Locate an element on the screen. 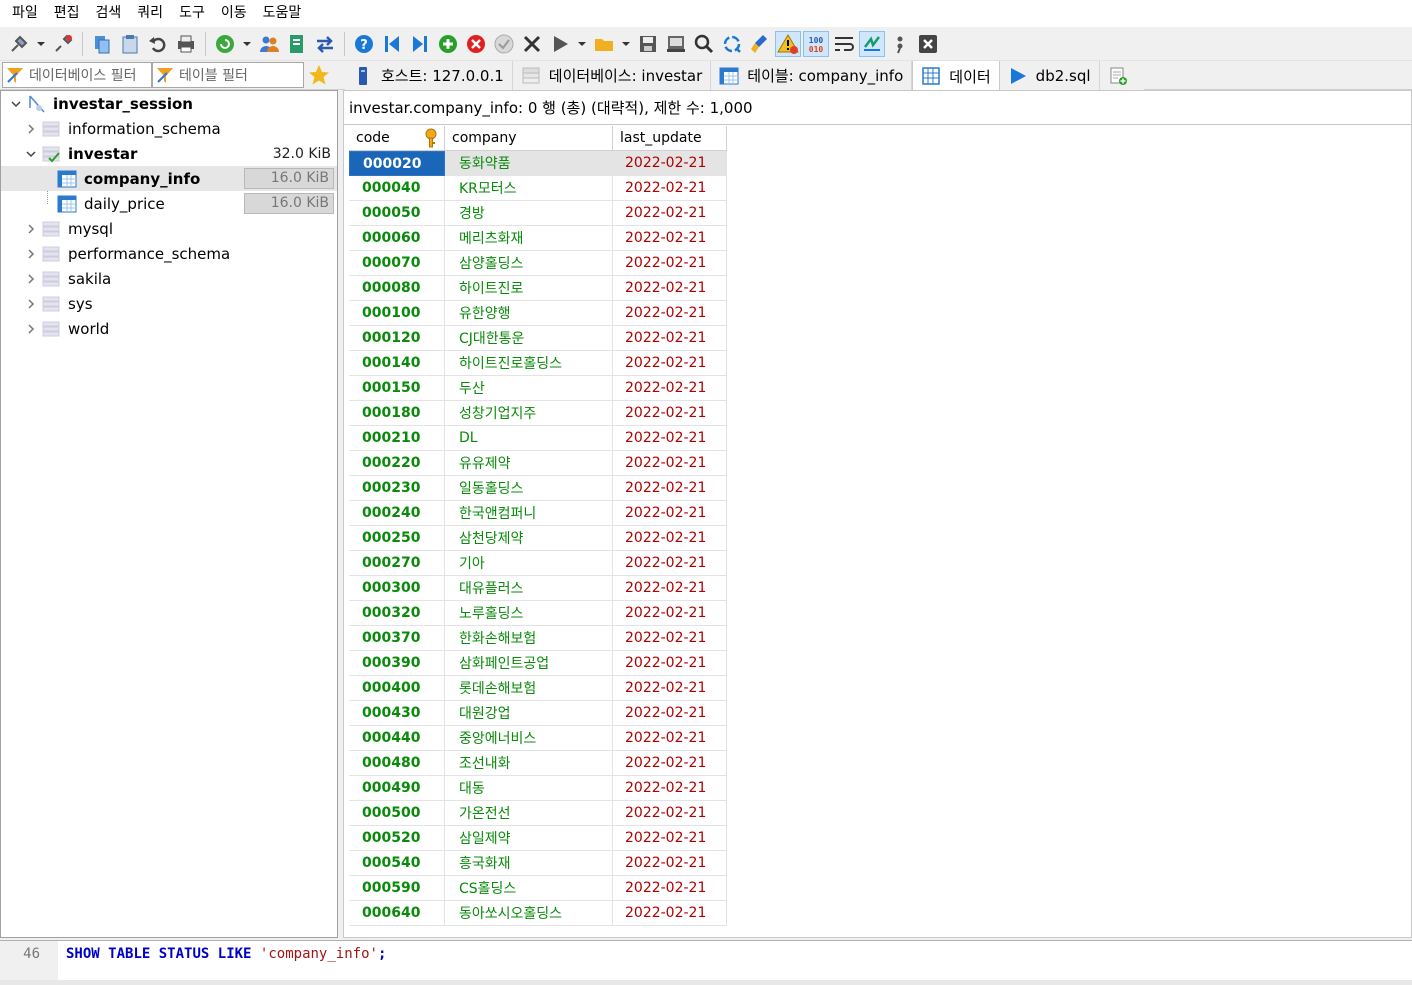 The width and height of the screenshot is (1412, 985). cell-company: 유유제약 is located at coordinates (529, 463).